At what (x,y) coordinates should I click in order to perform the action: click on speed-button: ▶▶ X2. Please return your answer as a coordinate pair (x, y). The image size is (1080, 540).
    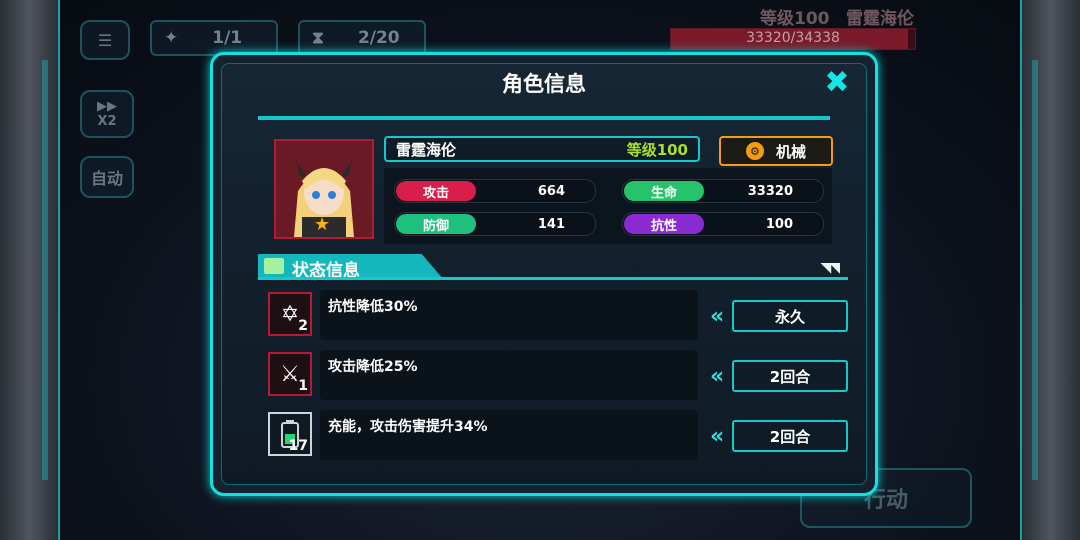
    Looking at the image, I should click on (107, 114).